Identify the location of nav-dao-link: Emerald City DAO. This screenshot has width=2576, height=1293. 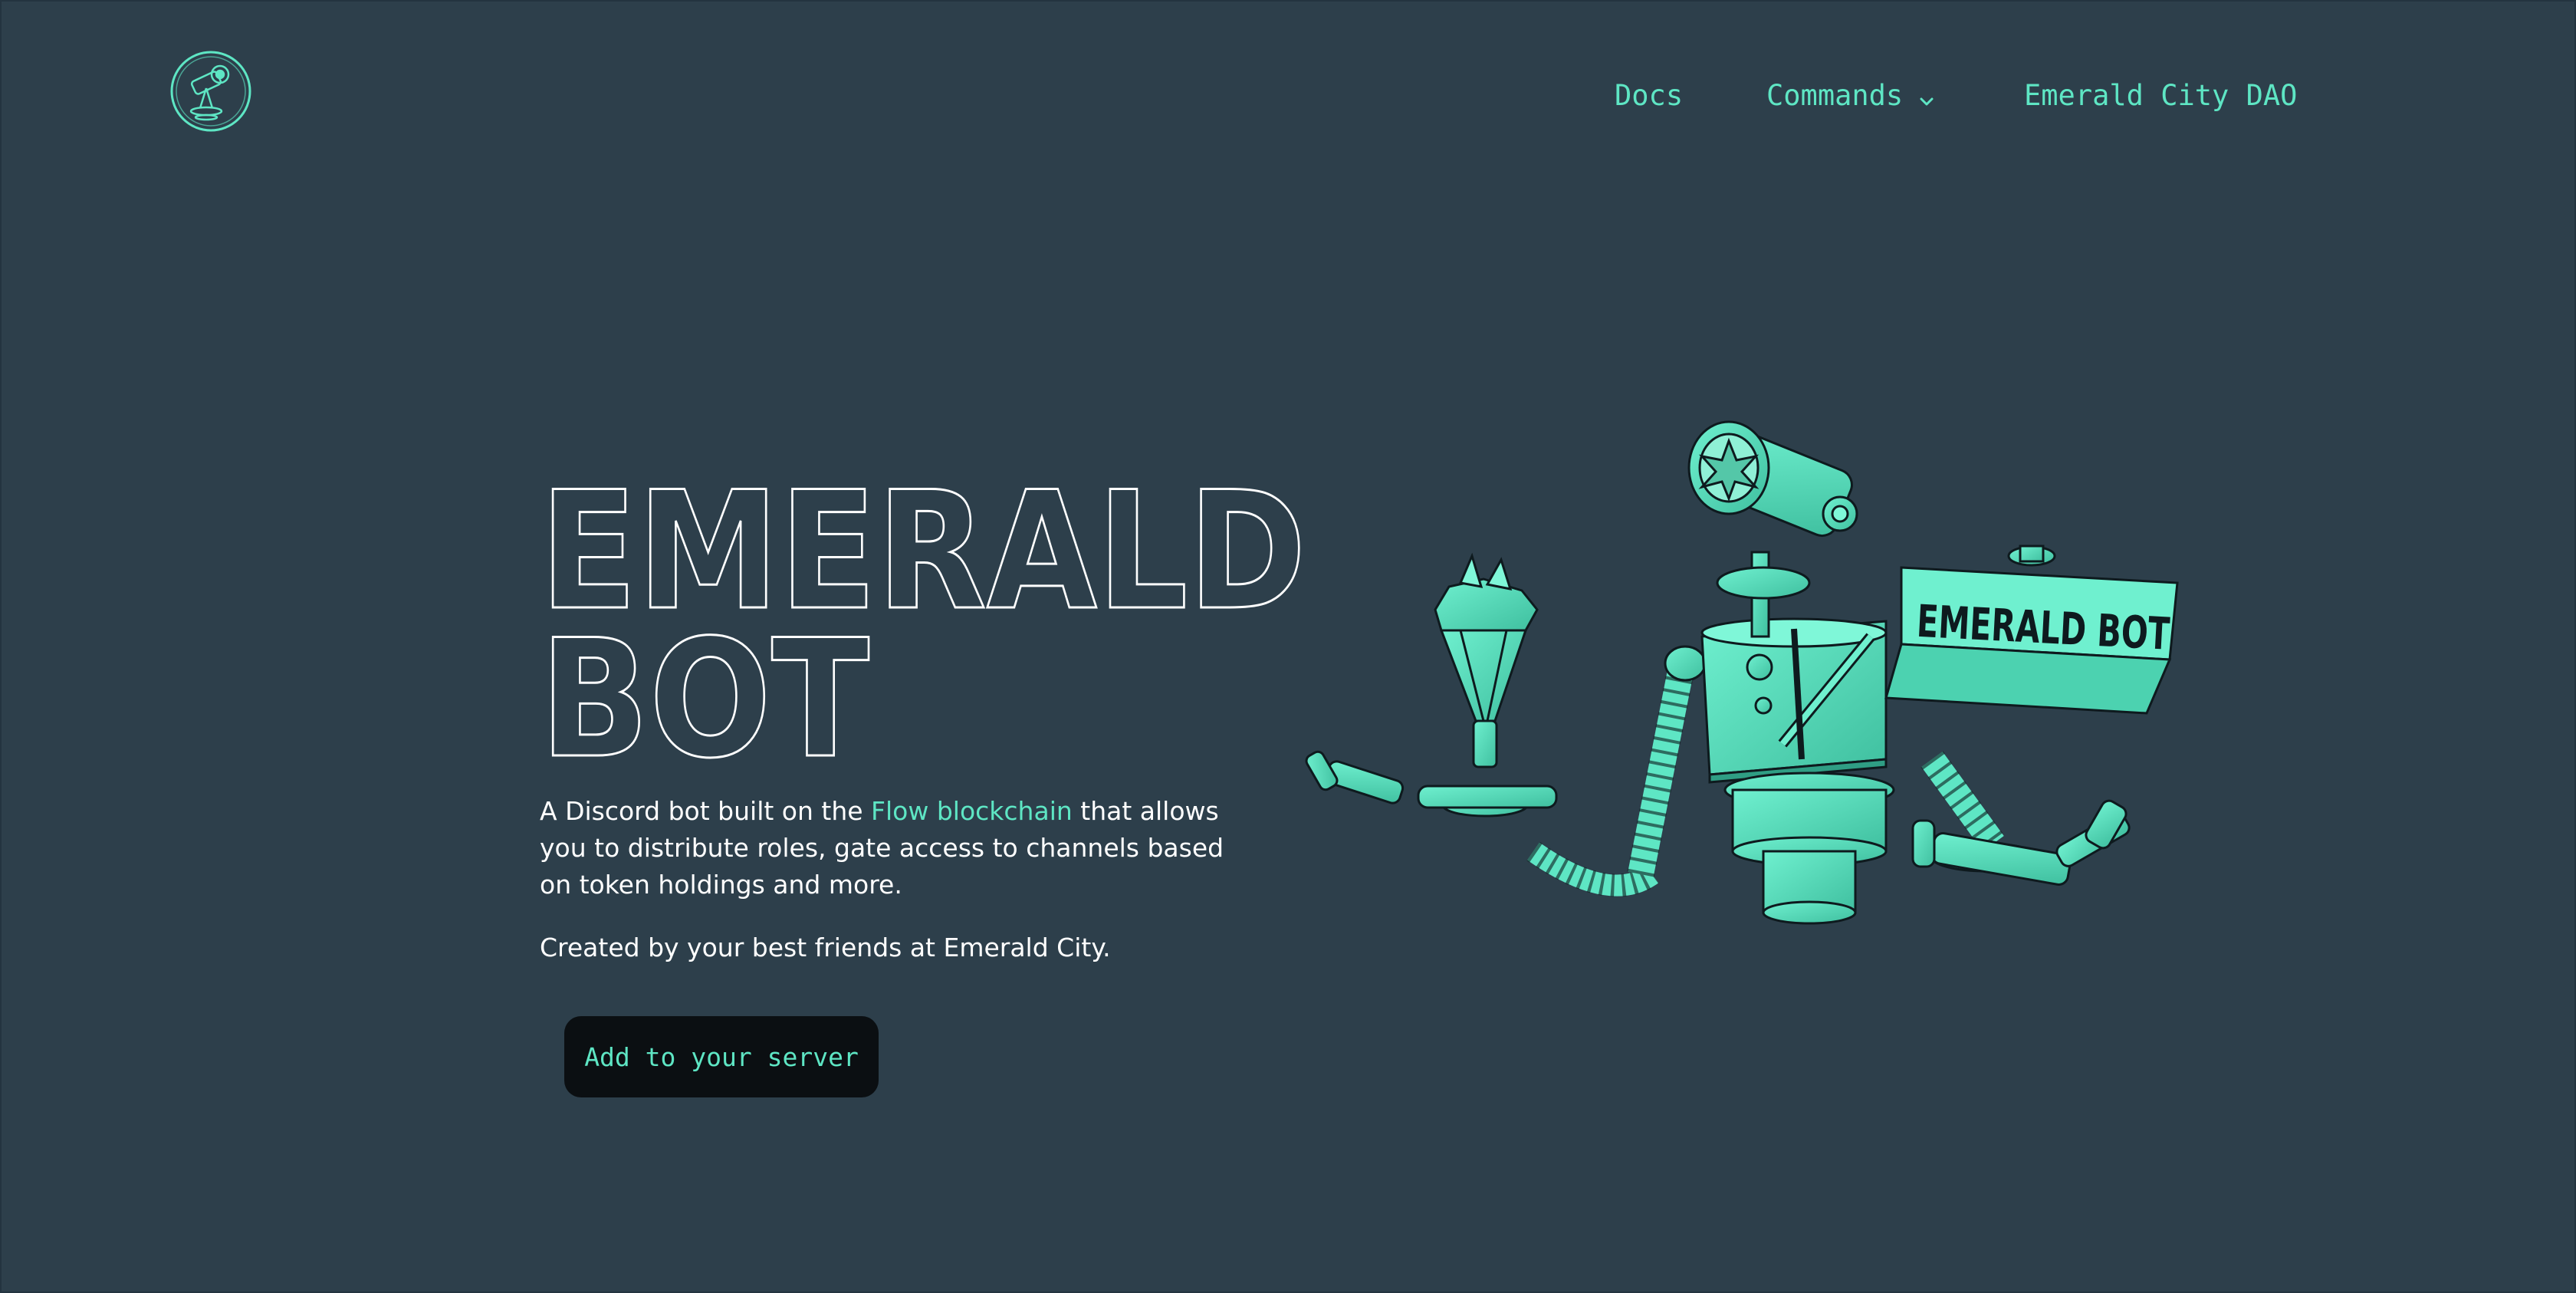
(2160, 95).